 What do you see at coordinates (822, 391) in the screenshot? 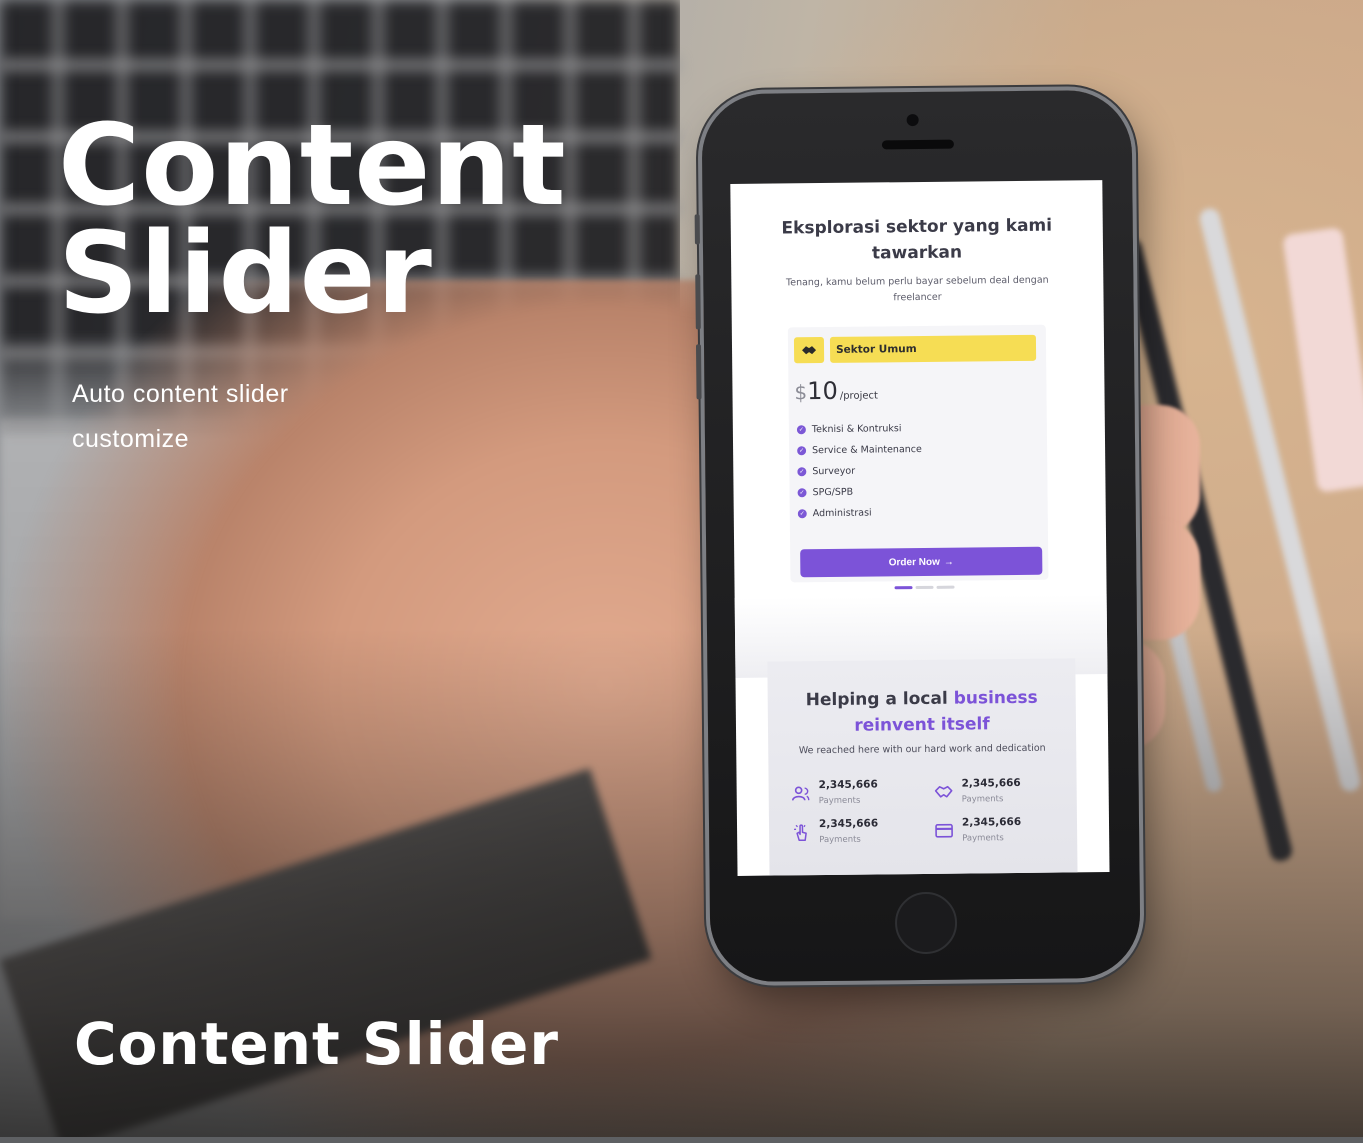
I see `price-value: 10` at bounding box center [822, 391].